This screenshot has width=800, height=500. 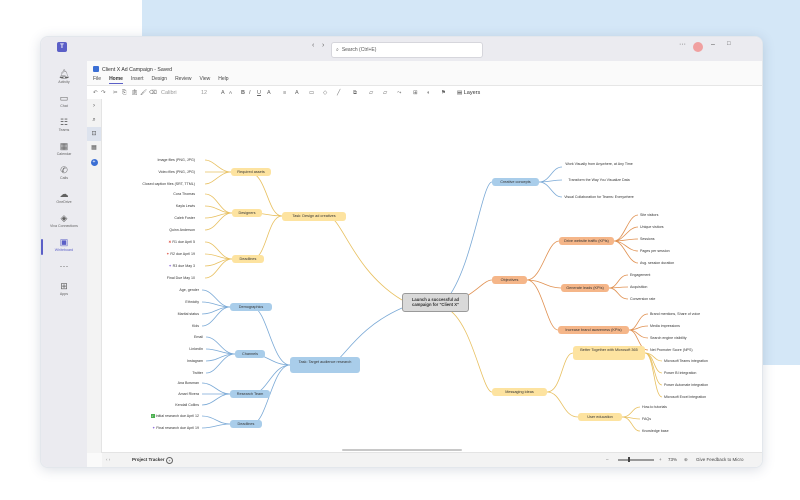 What do you see at coordinates (174, 416) in the screenshot?
I see `leaf-research-deadline: ✓ Initial research due April 12` at bounding box center [174, 416].